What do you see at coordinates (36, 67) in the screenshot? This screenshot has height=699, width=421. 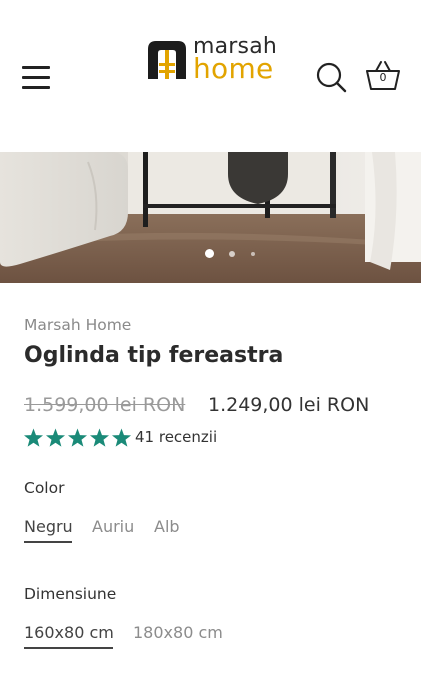 I see `hamburger-icon` at bounding box center [36, 67].